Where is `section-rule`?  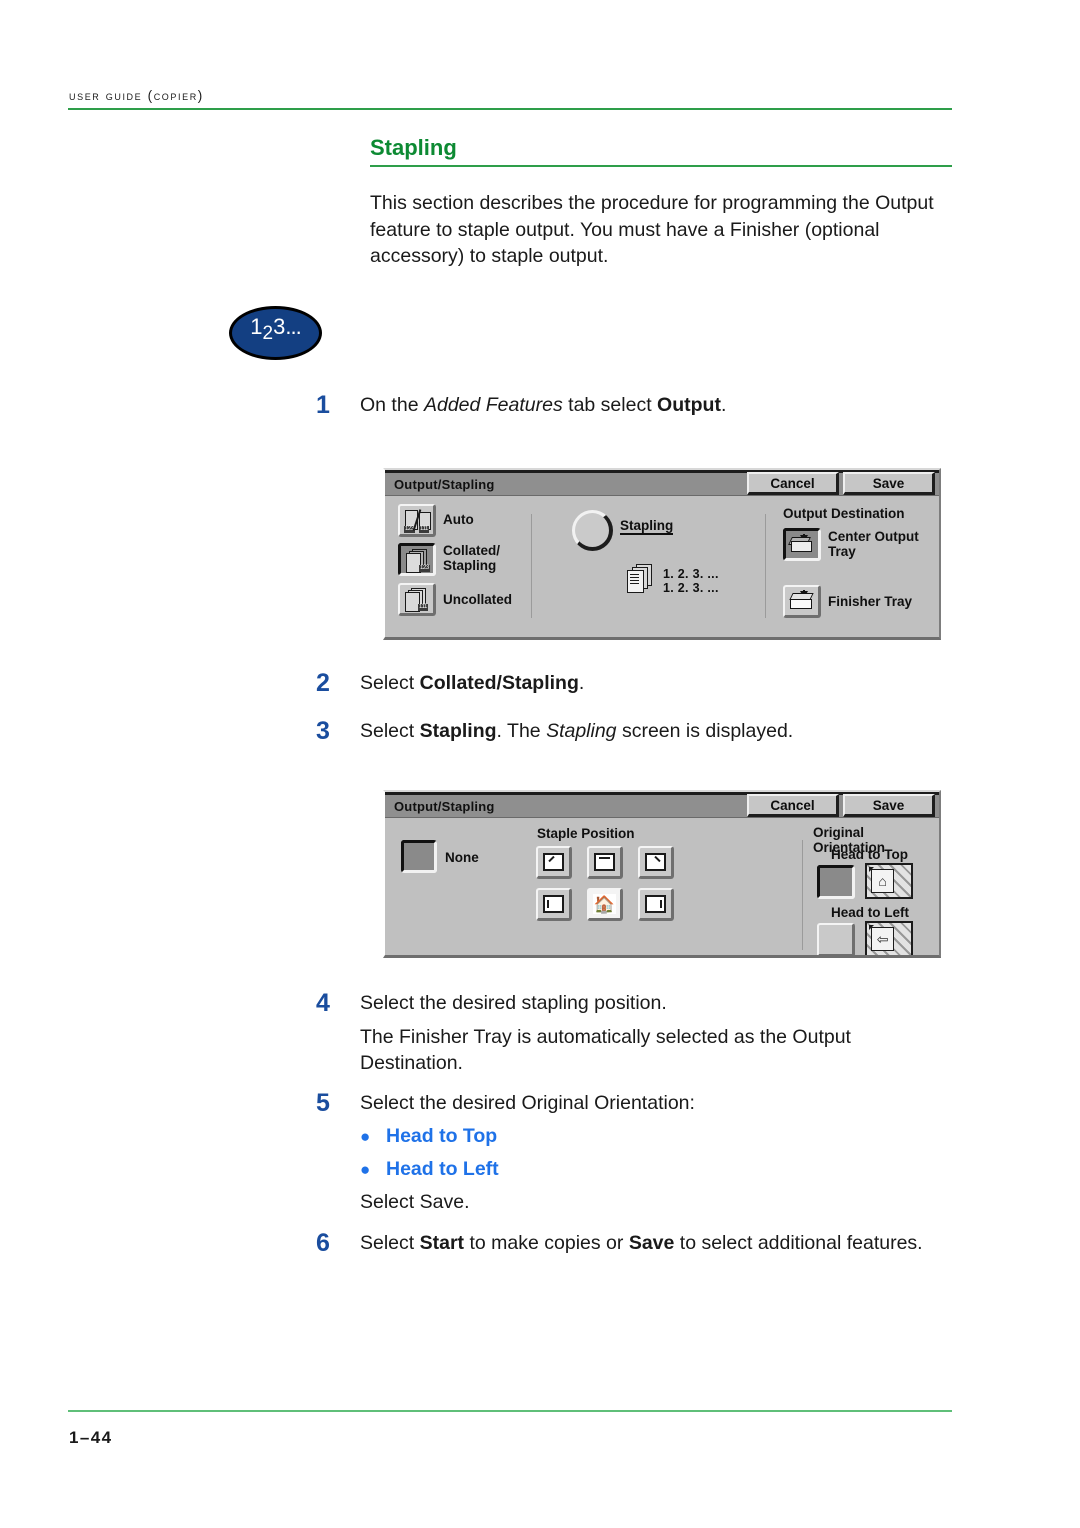 section-rule is located at coordinates (661, 166).